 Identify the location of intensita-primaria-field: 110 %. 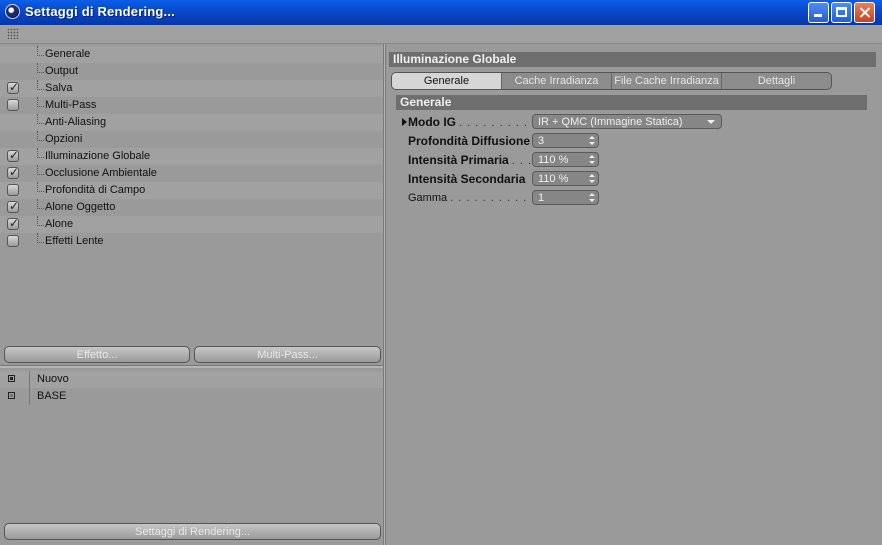
(565, 159).